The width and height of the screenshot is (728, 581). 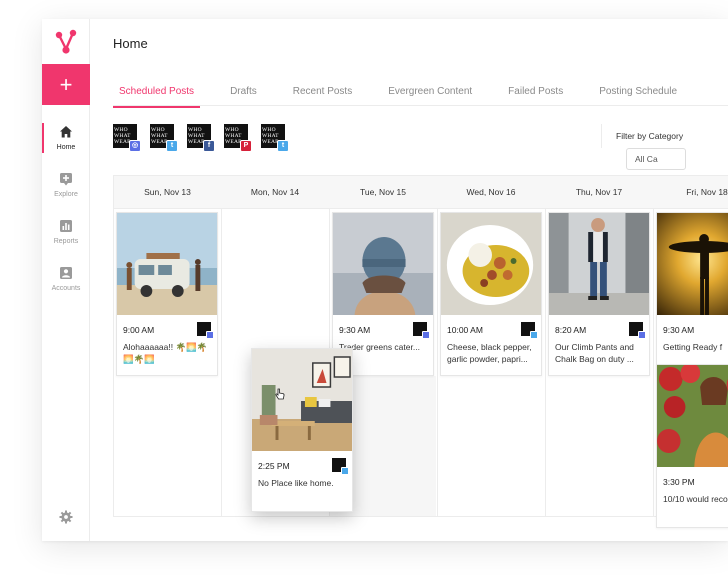 What do you see at coordinates (280, 394) in the screenshot?
I see `hand-cursor-icon` at bounding box center [280, 394].